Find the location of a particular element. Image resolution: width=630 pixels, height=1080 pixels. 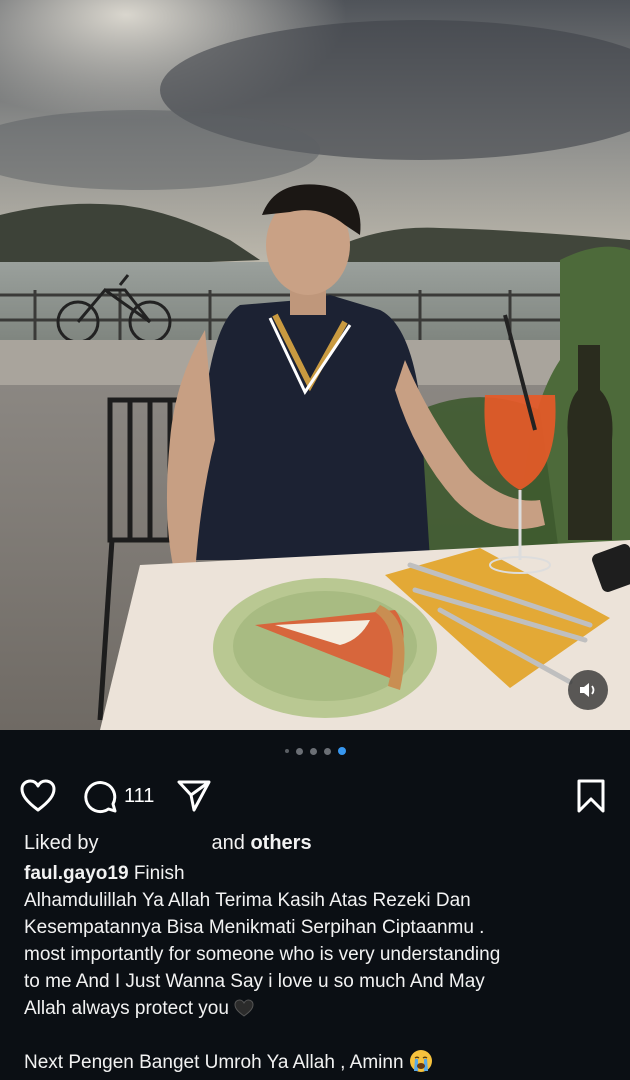

like-button is located at coordinates (38, 796).